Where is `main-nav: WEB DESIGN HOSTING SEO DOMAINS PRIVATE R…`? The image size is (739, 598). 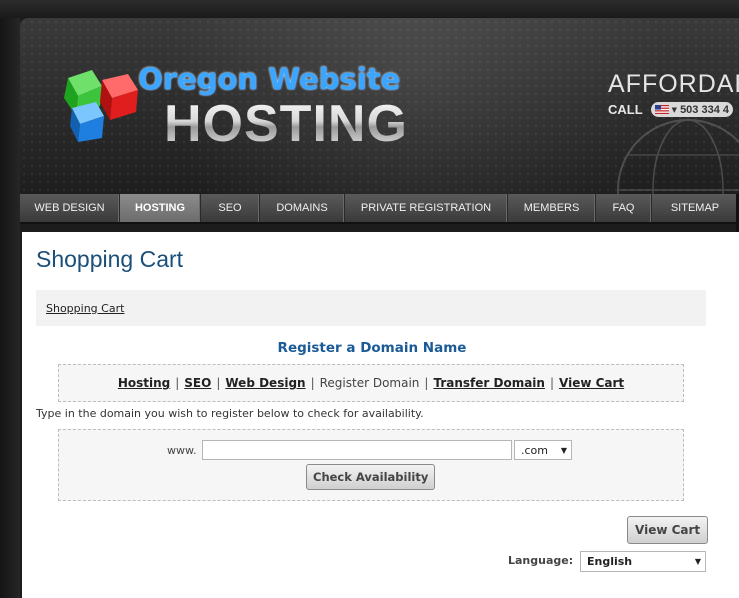
main-nav: WEB DESIGN HOSTING SEO DOMAINS PRIVATE R… is located at coordinates (379, 209).